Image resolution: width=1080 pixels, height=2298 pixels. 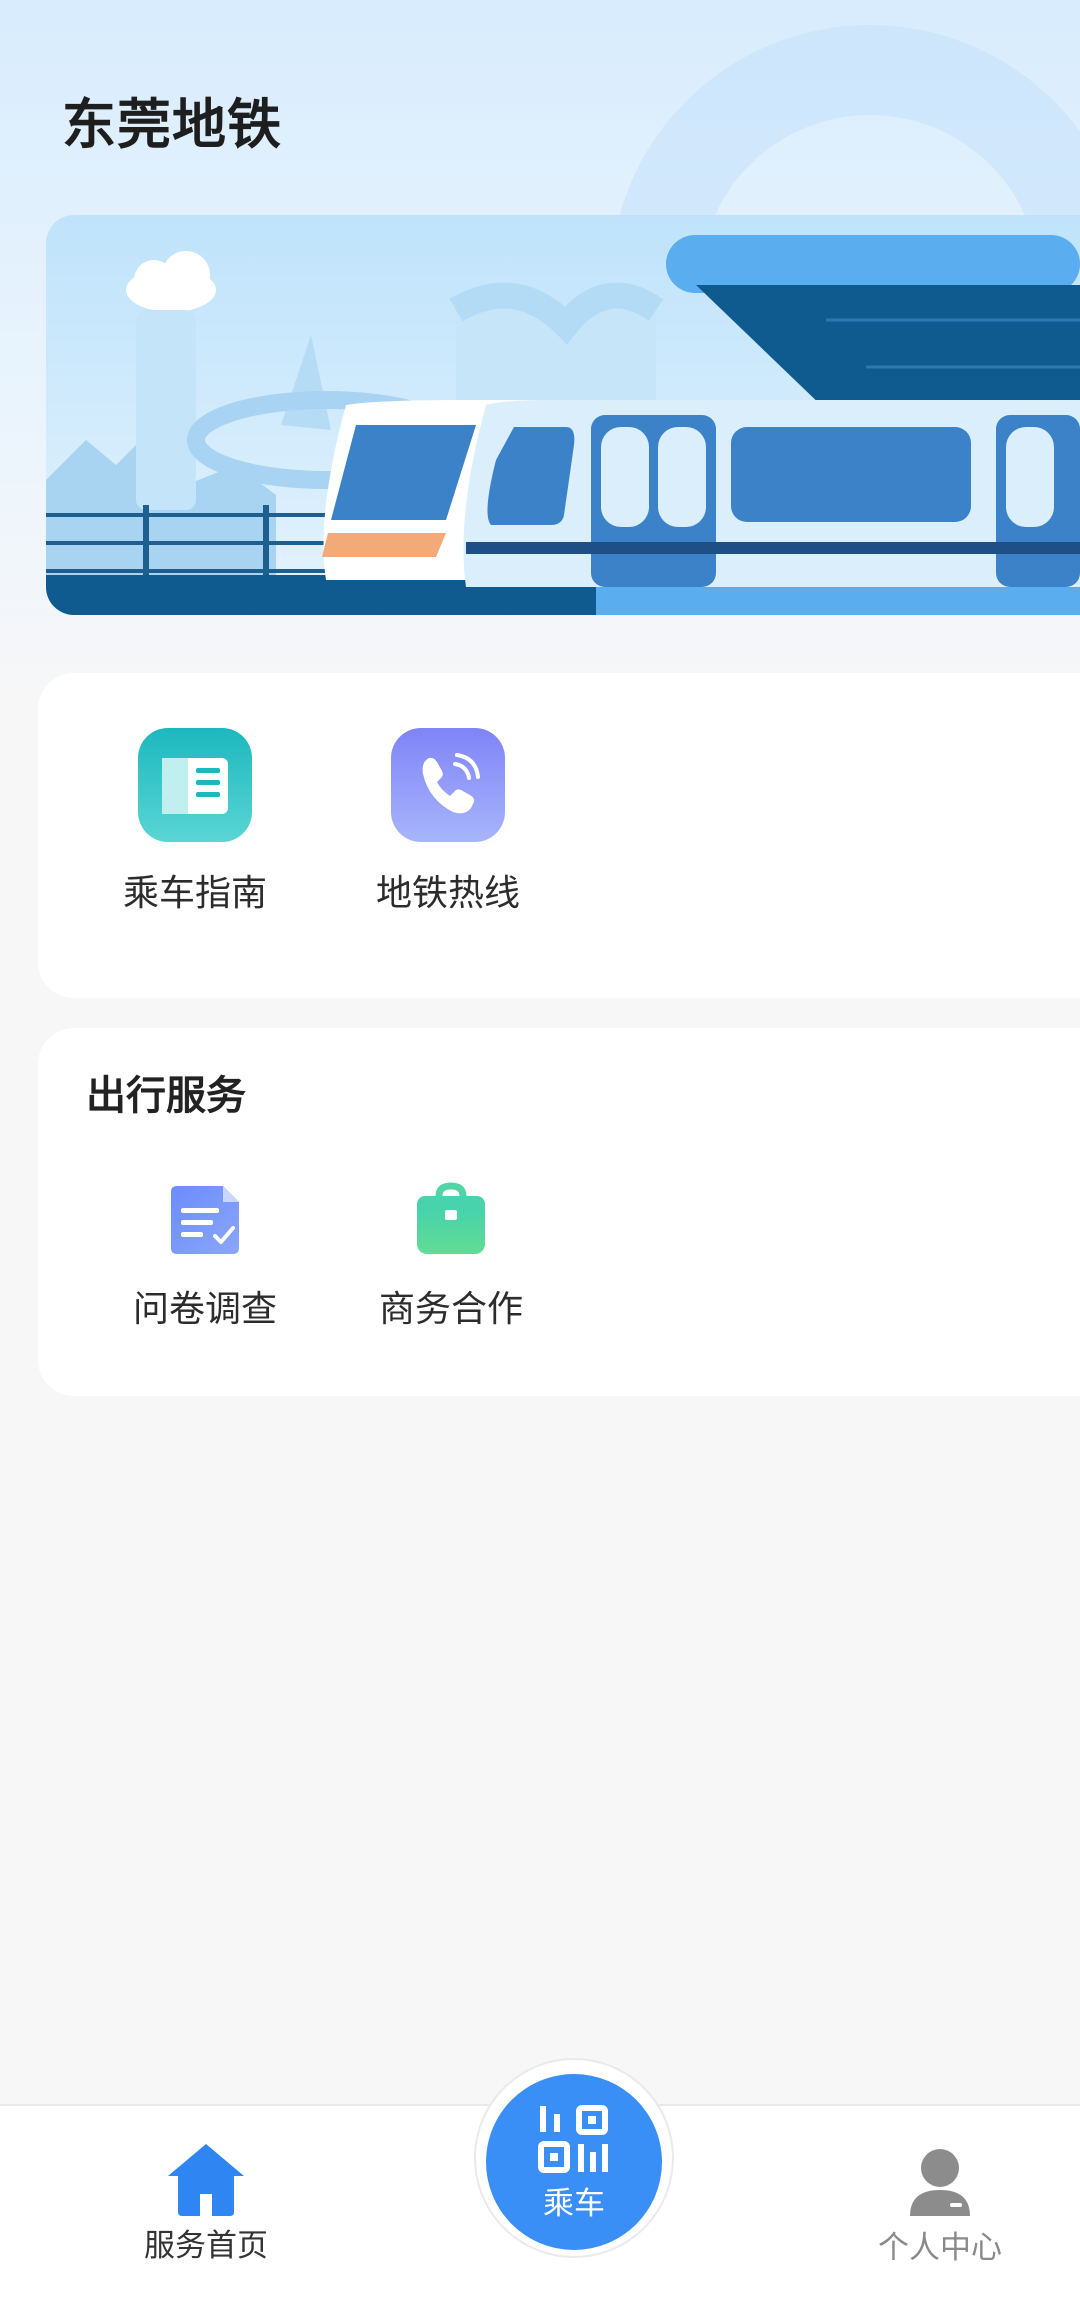 What do you see at coordinates (206, 2180) in the screenshot?
I see `home-icon` at bounding box center [206, 2180].